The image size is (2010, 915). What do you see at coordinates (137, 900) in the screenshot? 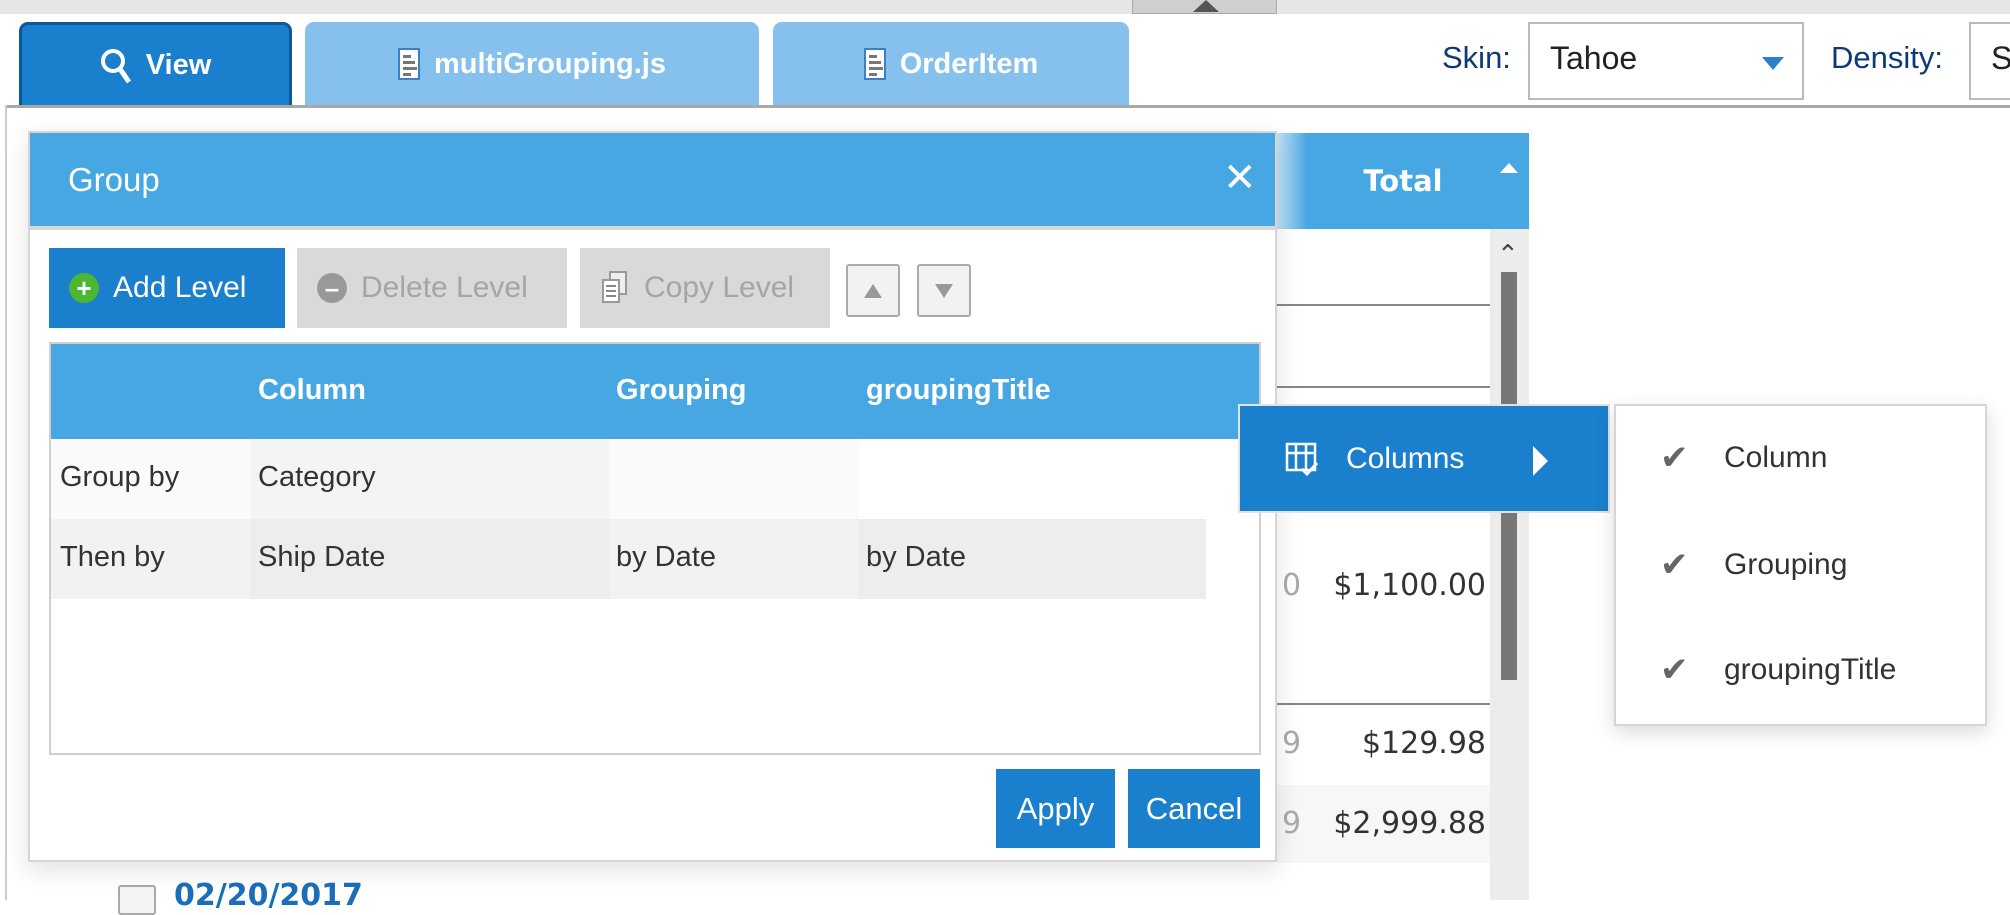
I see `group-checkbox` at bounding box center [137, 900].